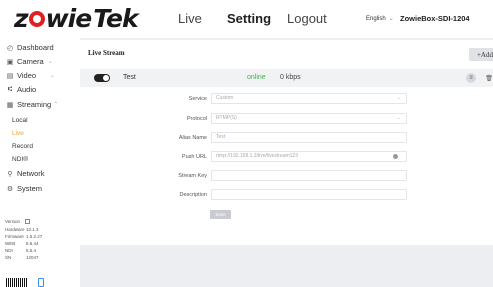 The height and width of the screenshot is (287, 493). I want to click on chevron-up-icon: ⌃, so click(56, 105).